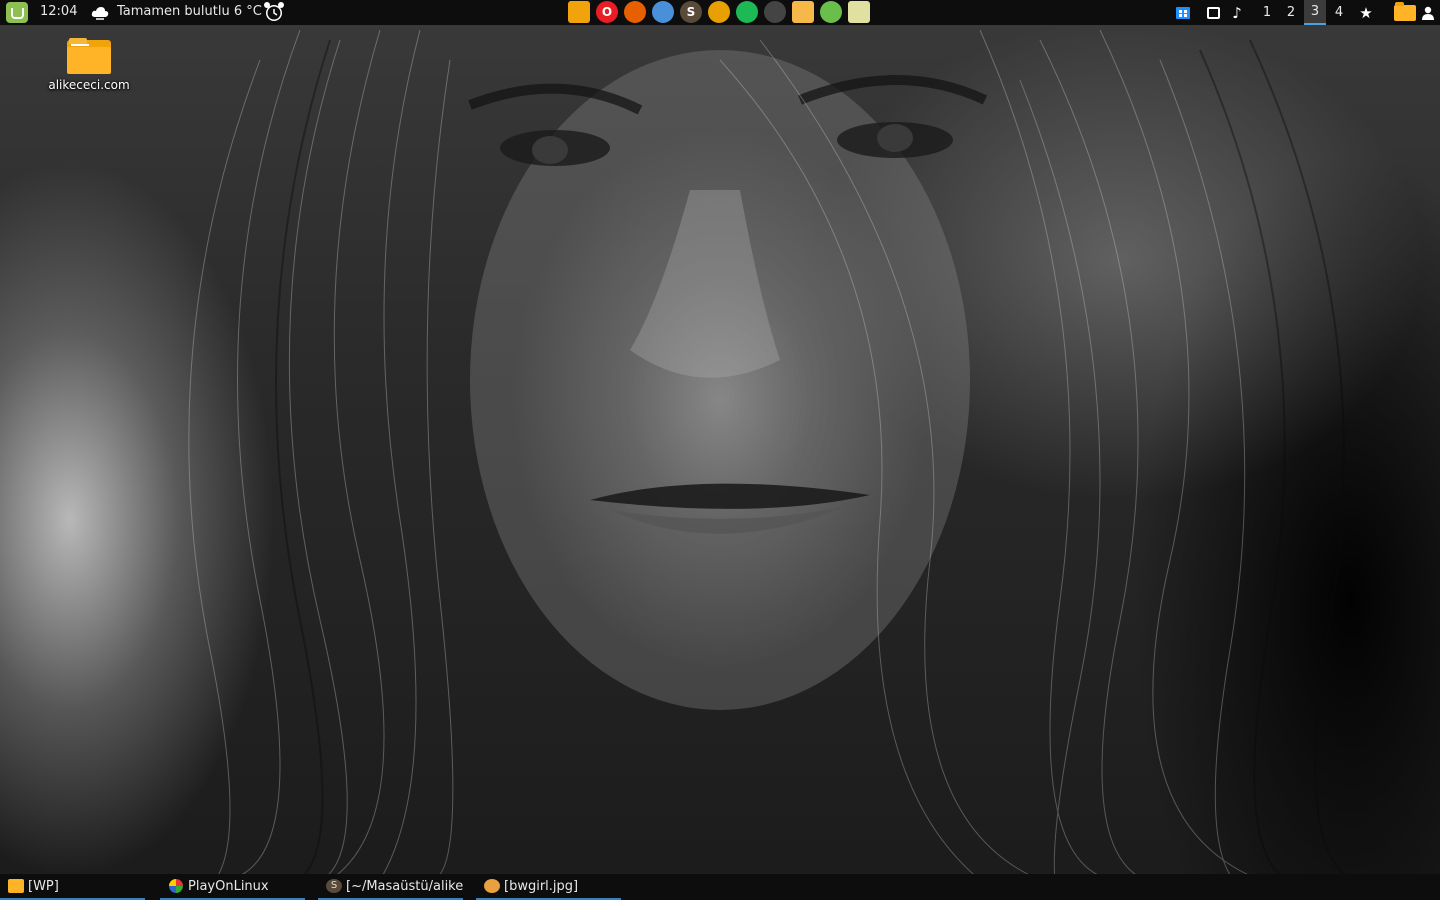 The width and height of the screenshot is (1440, 900). Describe the element at coordinates (189, 11) in the screenshot. I see `weather-applet-label: Tamamen bulutlu 6 °C` at that location.